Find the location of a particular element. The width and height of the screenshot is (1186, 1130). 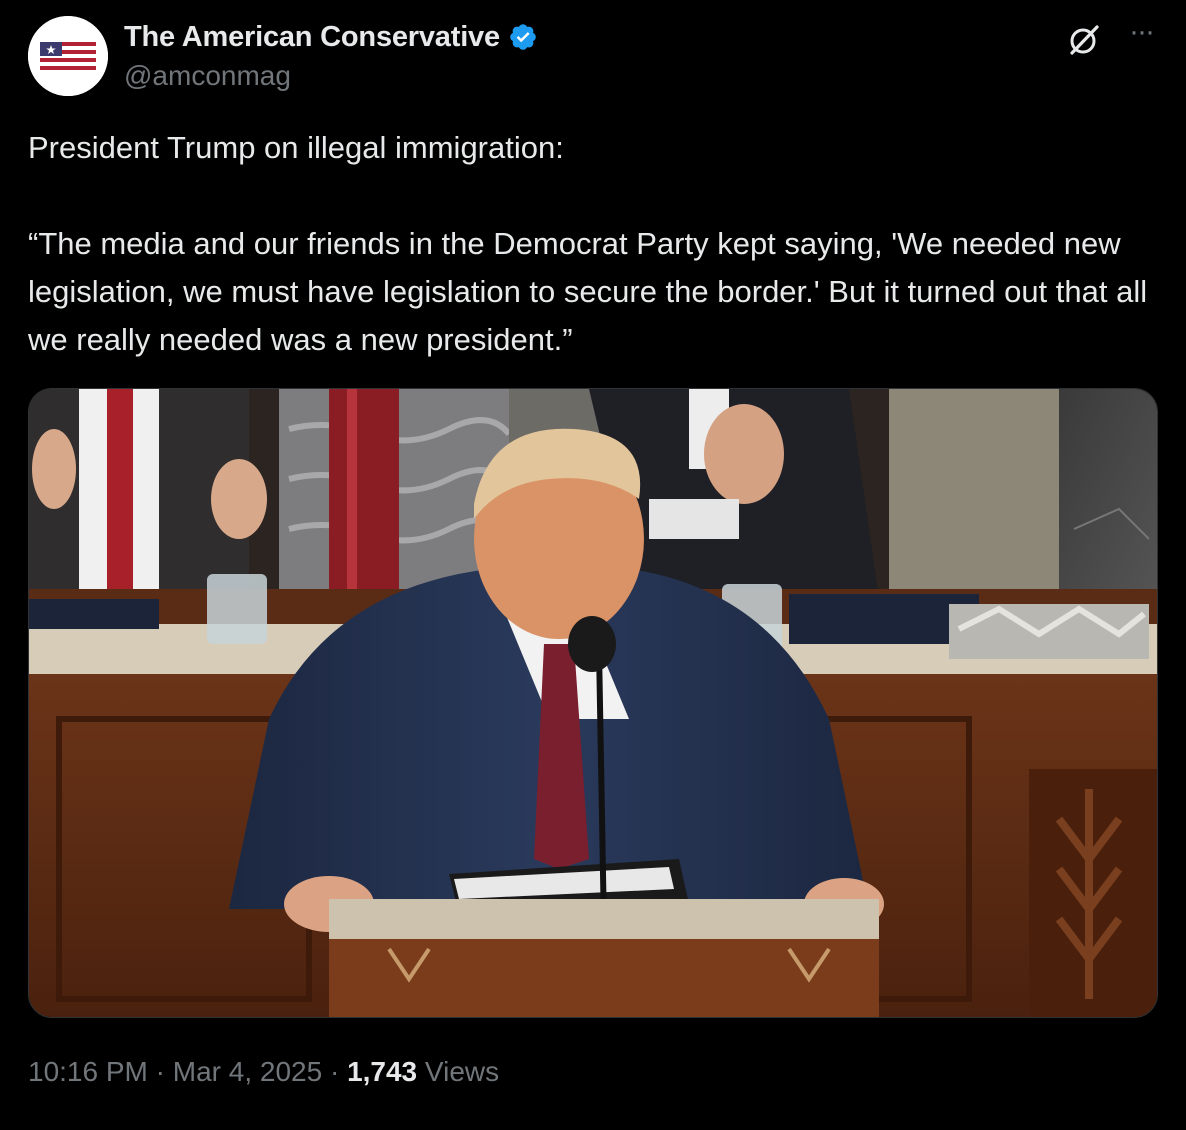

tweet-time: 10:16 PM is located at coordinates (88, 1071).